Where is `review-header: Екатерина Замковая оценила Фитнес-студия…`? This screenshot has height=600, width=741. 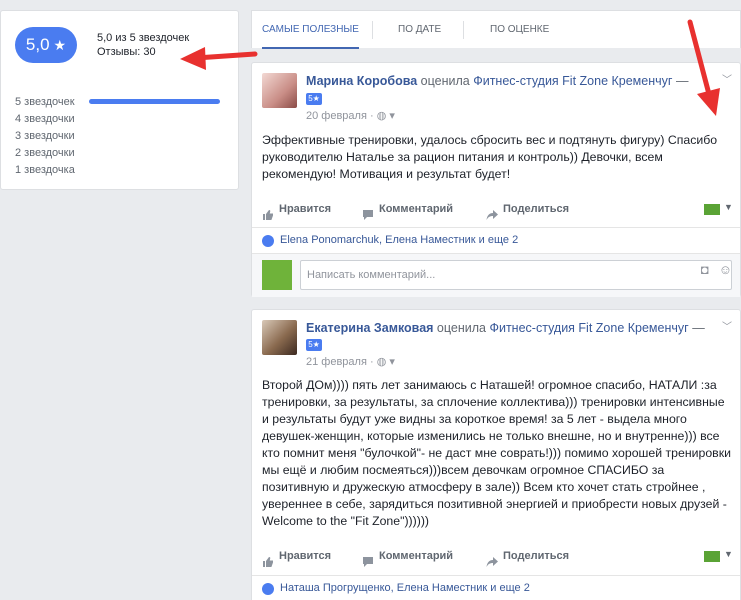
review-header: Екатерина Замковая оценила Фитнес-студия… is located at coordinates (505, 328).